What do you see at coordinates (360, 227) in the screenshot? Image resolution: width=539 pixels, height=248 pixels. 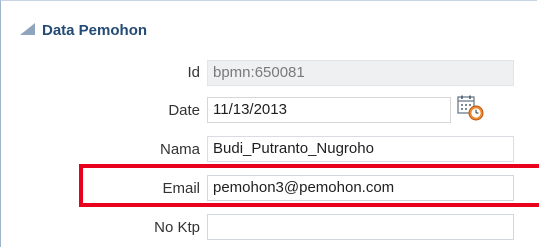 I see `no-ktp-input` at bounding box center [360, 227].